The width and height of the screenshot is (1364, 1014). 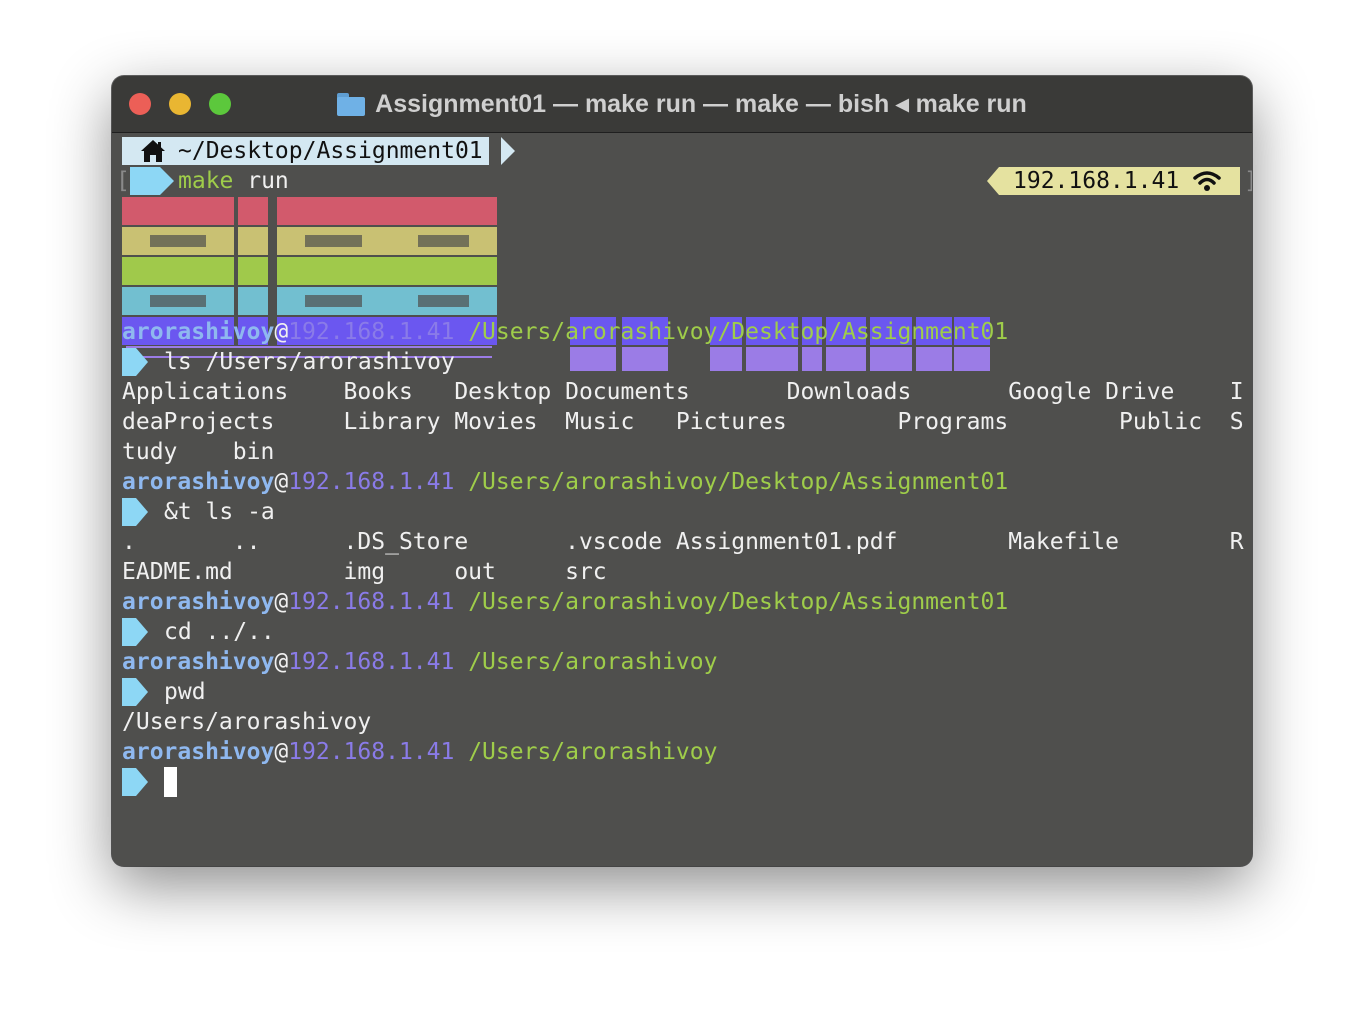 I want to click on command-text: pwd, so click(x=185, y=692).